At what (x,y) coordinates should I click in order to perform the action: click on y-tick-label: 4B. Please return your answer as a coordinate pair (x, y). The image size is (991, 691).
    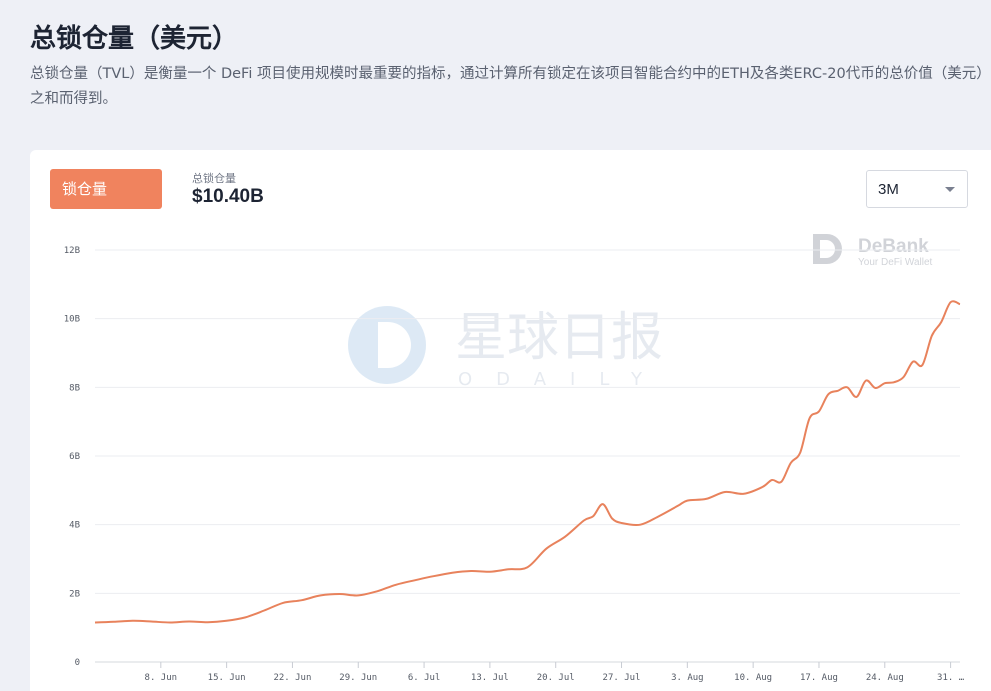
    Looking at the image, I should click on (74, 526).